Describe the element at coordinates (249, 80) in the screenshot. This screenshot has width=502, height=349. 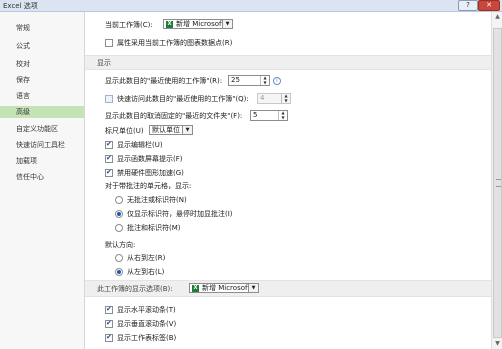
I see `recent-workbooks-spinner: 25 ▲ ▼` at that location.